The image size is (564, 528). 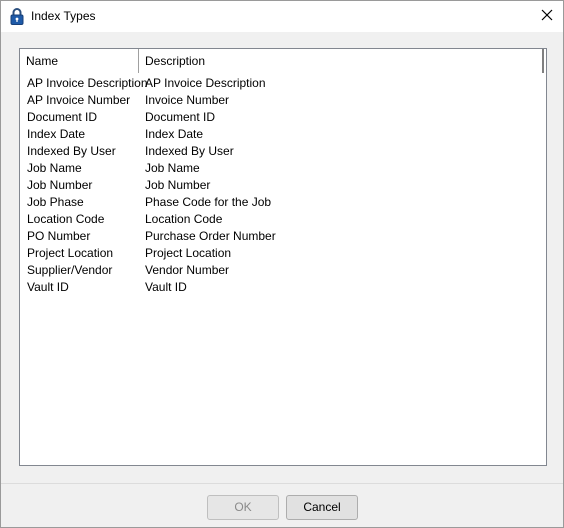 I want to click on list-item-description: Indexed By User, so click(x=189, y=151).